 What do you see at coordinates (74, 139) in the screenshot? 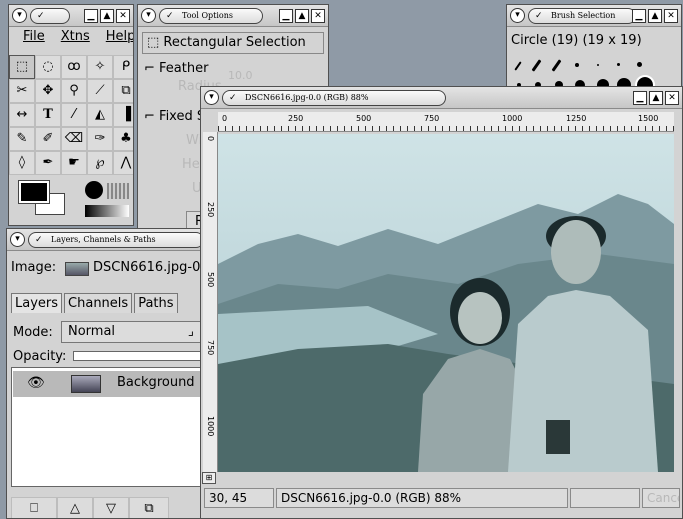
I see `eraser-icon: ⌫` at bounding box center [74, 139].